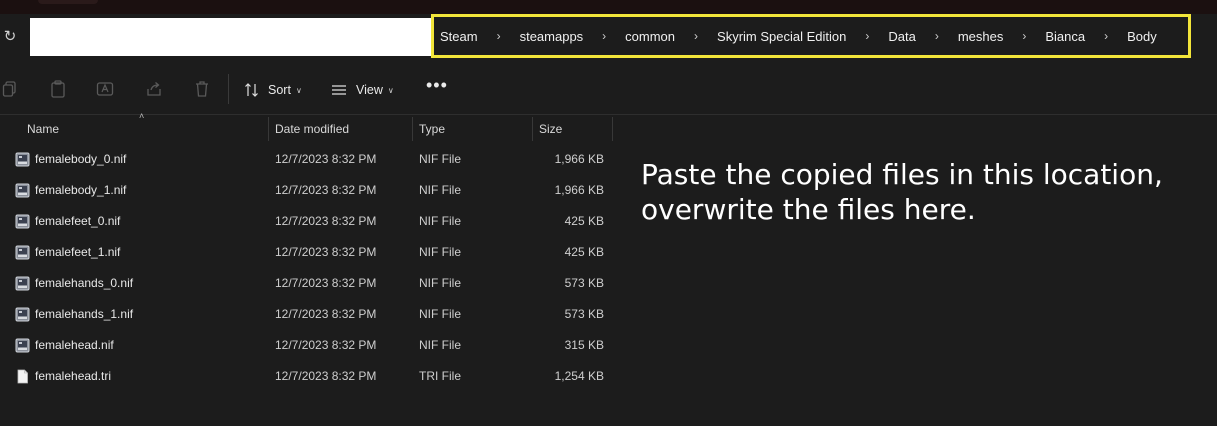 This screenshot has width=1217, height=426. Describe the element at coordinates (579, 376) in the screenshot. I see `file-size: 1,254 KB` at that location.